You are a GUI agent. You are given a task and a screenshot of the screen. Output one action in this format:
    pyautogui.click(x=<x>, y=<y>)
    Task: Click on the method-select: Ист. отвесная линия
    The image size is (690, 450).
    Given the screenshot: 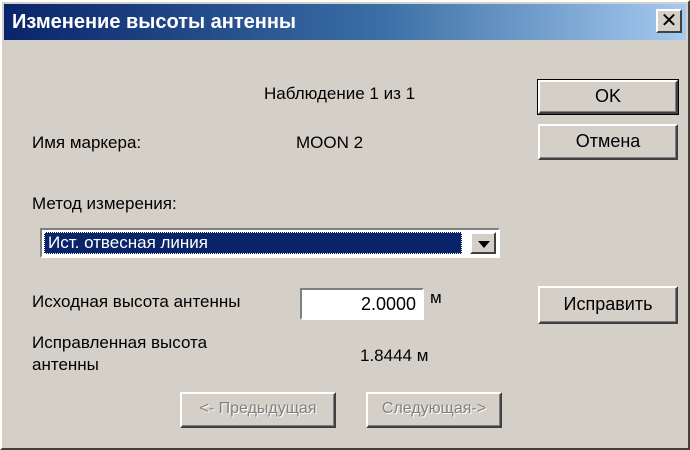 What is the action you would take?
    pyautogui.click(x=270, y=243)
    